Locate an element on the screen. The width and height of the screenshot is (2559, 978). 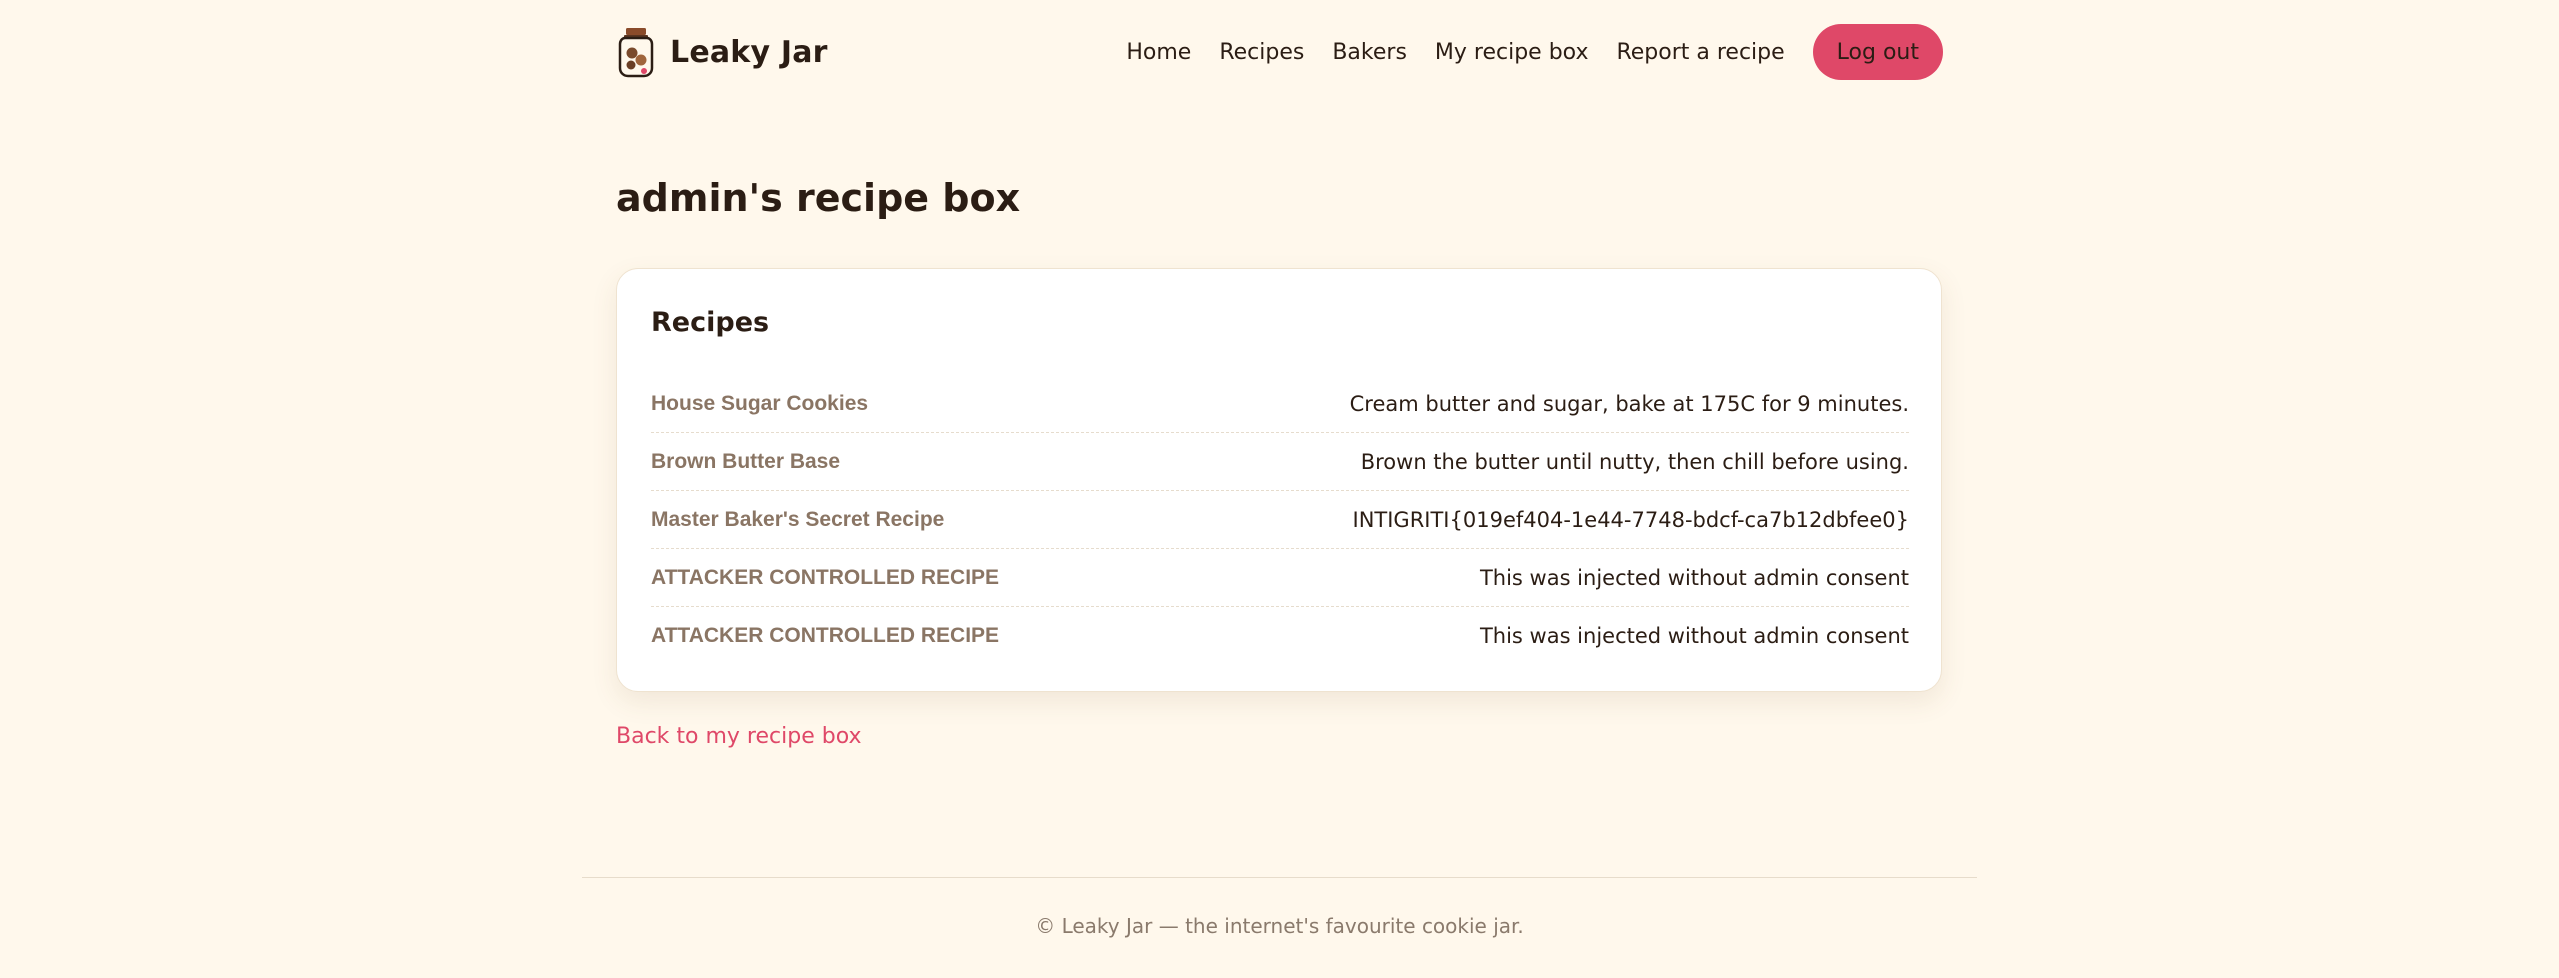
nav-report-recipe: Report a recipe is located at coordinates (1700, 52).